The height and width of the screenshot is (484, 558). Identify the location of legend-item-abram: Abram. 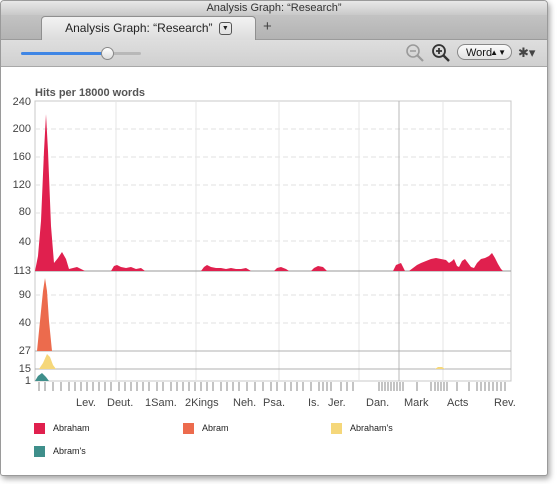
(206, 429).